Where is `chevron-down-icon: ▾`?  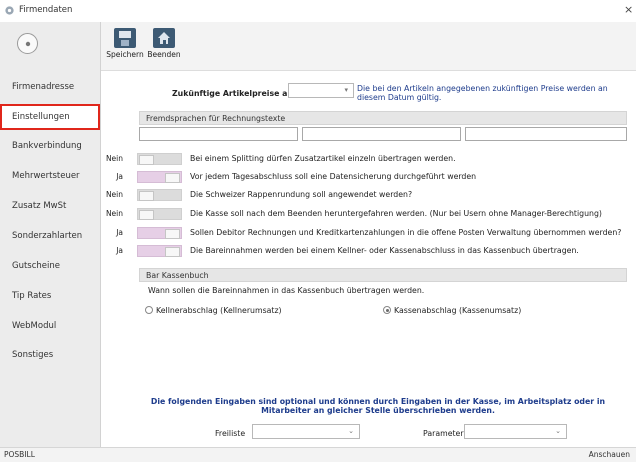 chevron-down-icon: ▾ is located at coordinates (346, 90).